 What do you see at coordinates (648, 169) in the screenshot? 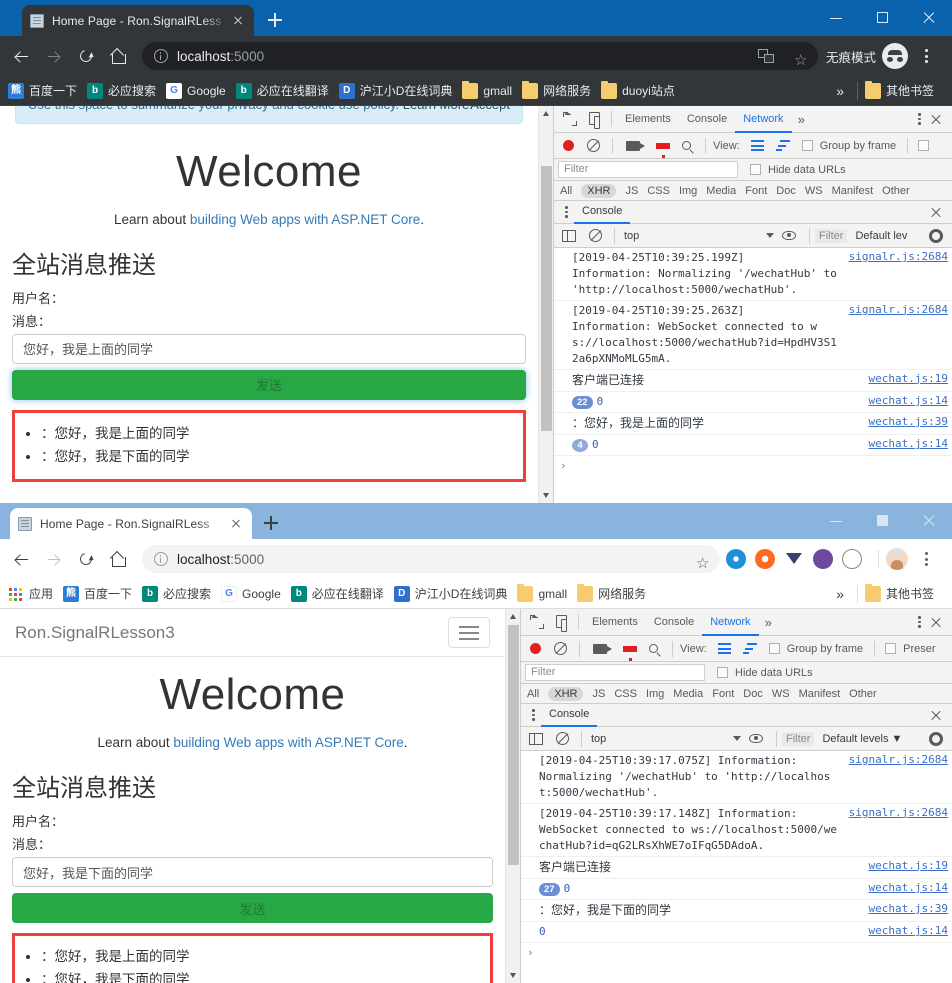
I see `network-filter-input: Filter` at bounding box center [648, 169].